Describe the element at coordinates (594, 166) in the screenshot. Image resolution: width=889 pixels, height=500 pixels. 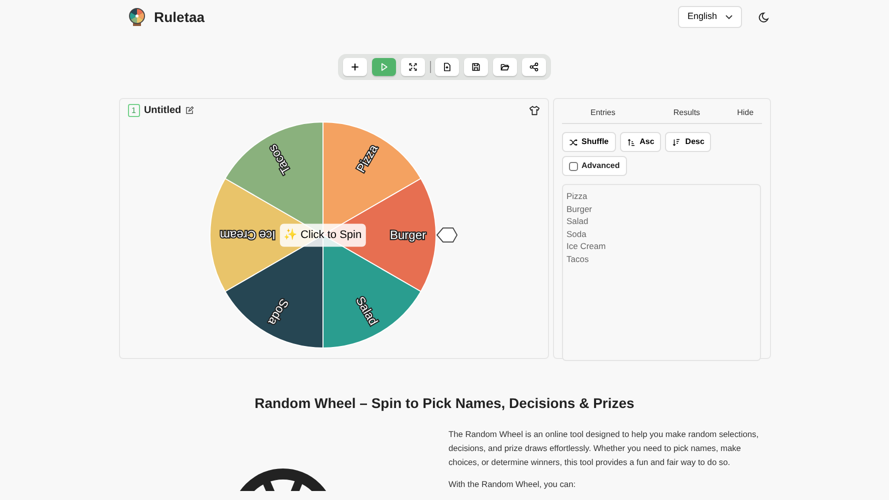
I see `advanced-toggle: Advanced` at that location.